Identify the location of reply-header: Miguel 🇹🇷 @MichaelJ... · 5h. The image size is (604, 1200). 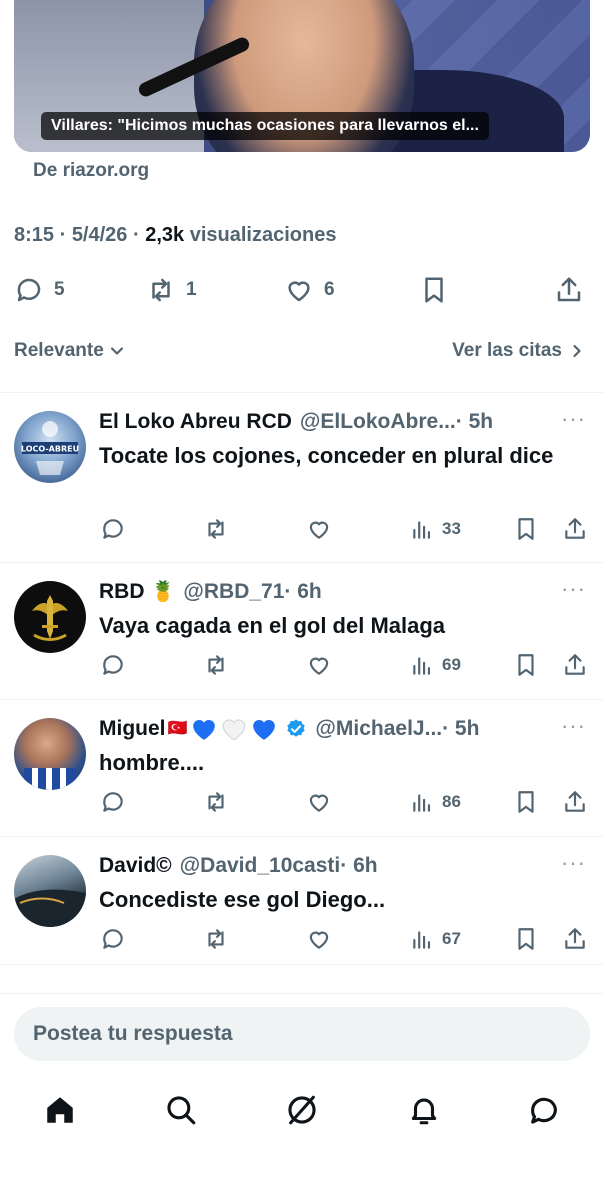
(329, 729).